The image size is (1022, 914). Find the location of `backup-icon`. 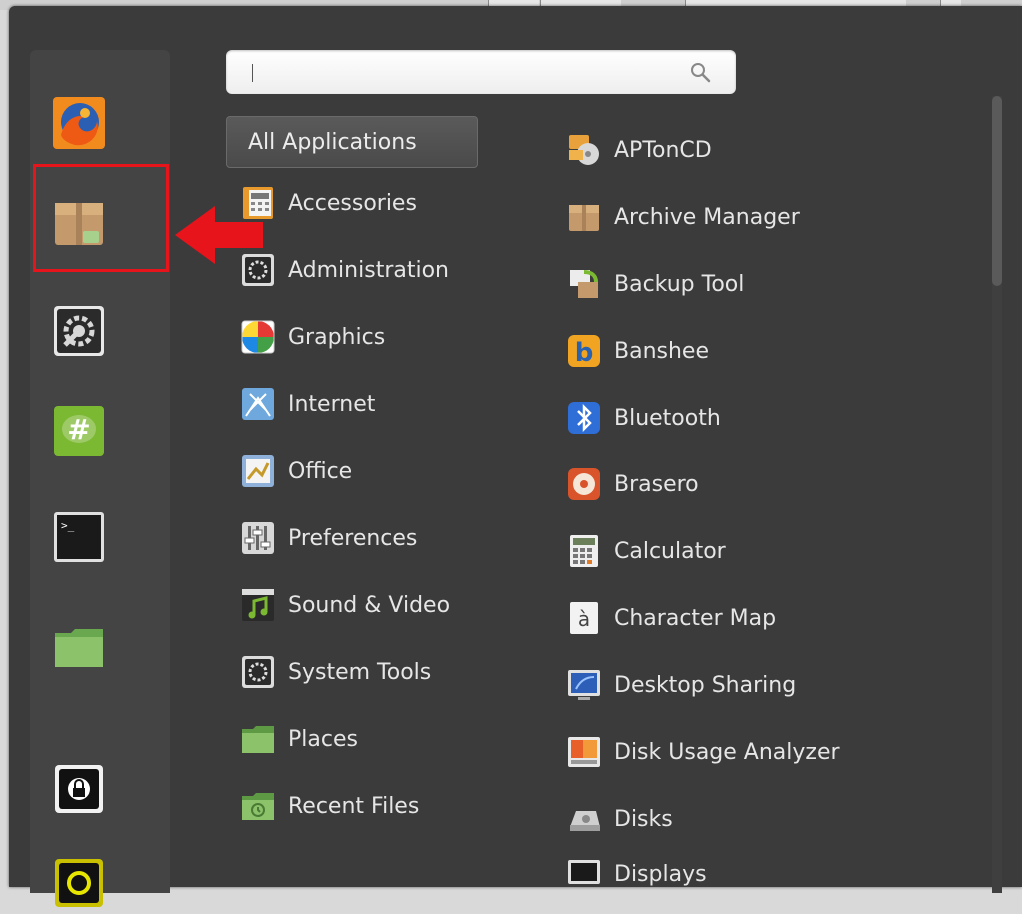

backup-icon is located at coordinates (584, 284).